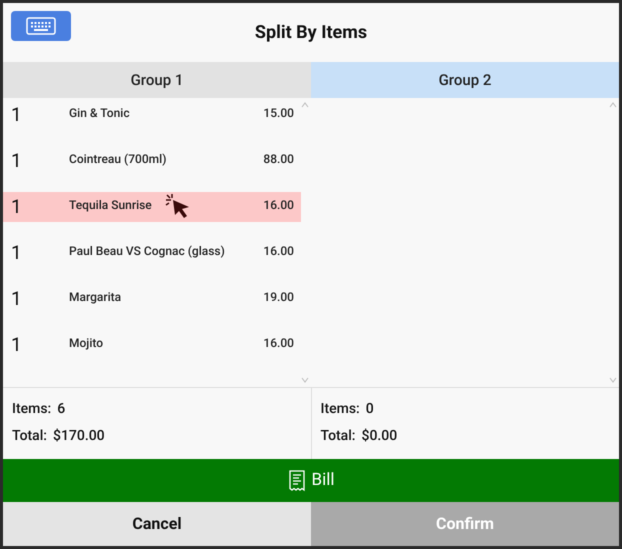 The width and height of the screenshot is (622, 549). What do you see at coordinates (311, 480) in the screenshot?
I see `bill-button: Bill` at bounding box center [311, 480].